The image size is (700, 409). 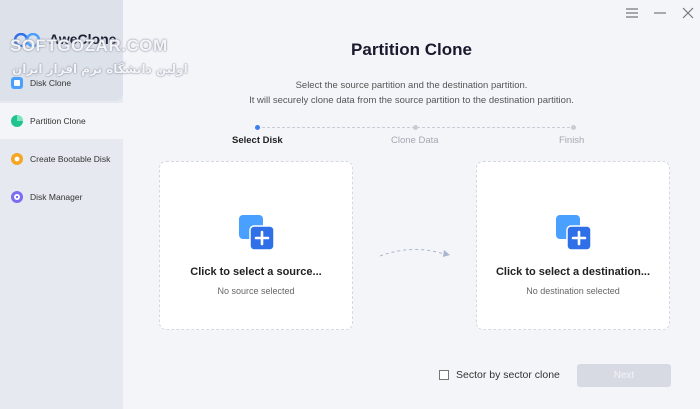 I want to click on disk-manager-icon, so click(x=17, y=197).